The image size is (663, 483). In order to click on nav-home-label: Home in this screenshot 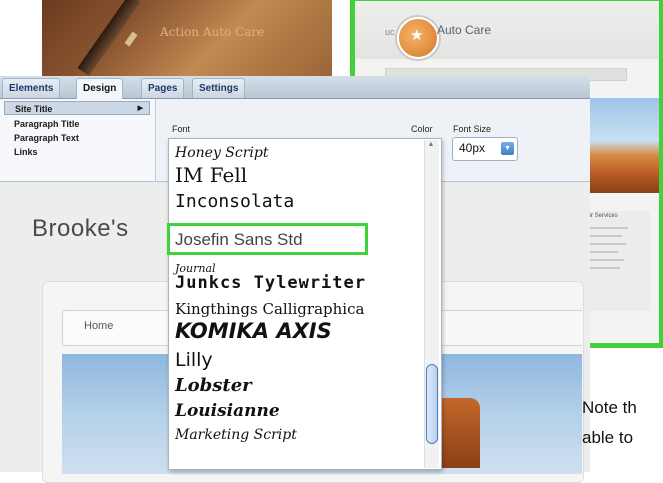, I will do `click(98, 326)`.